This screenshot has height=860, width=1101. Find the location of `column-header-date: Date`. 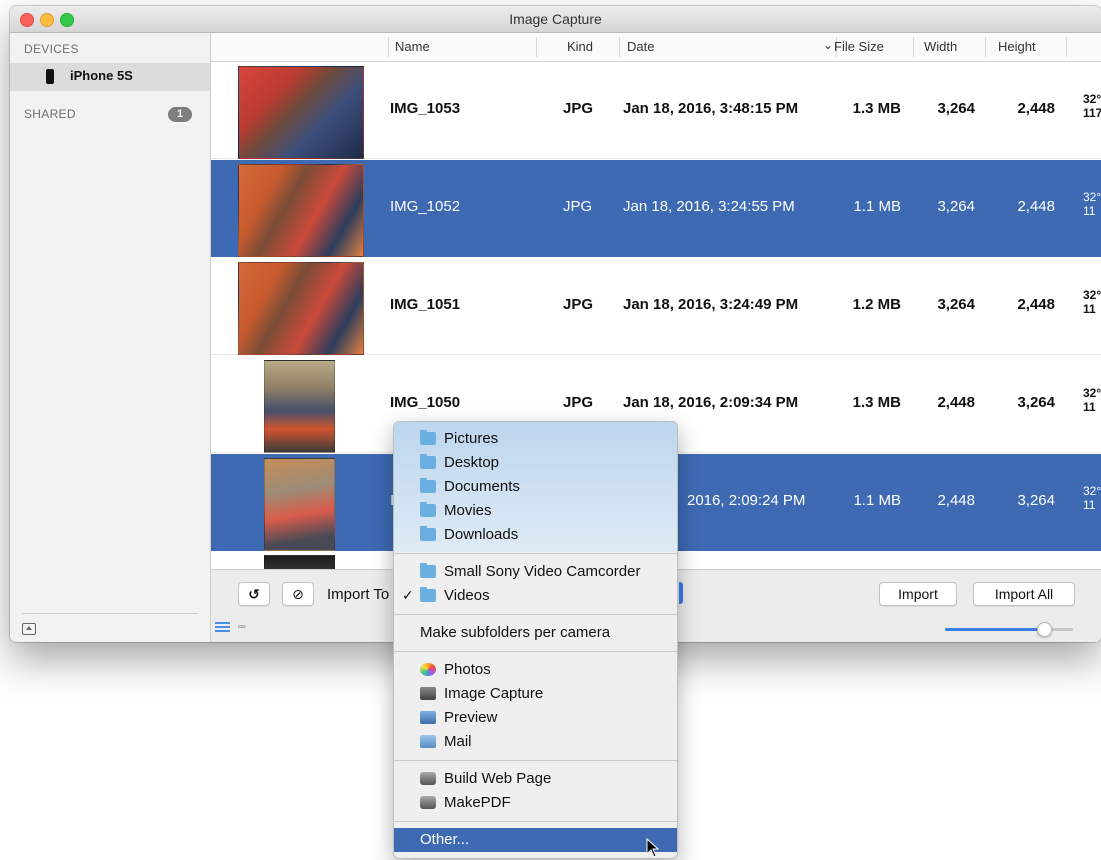

column-header-date: Date is located at coordinates (640, 46).